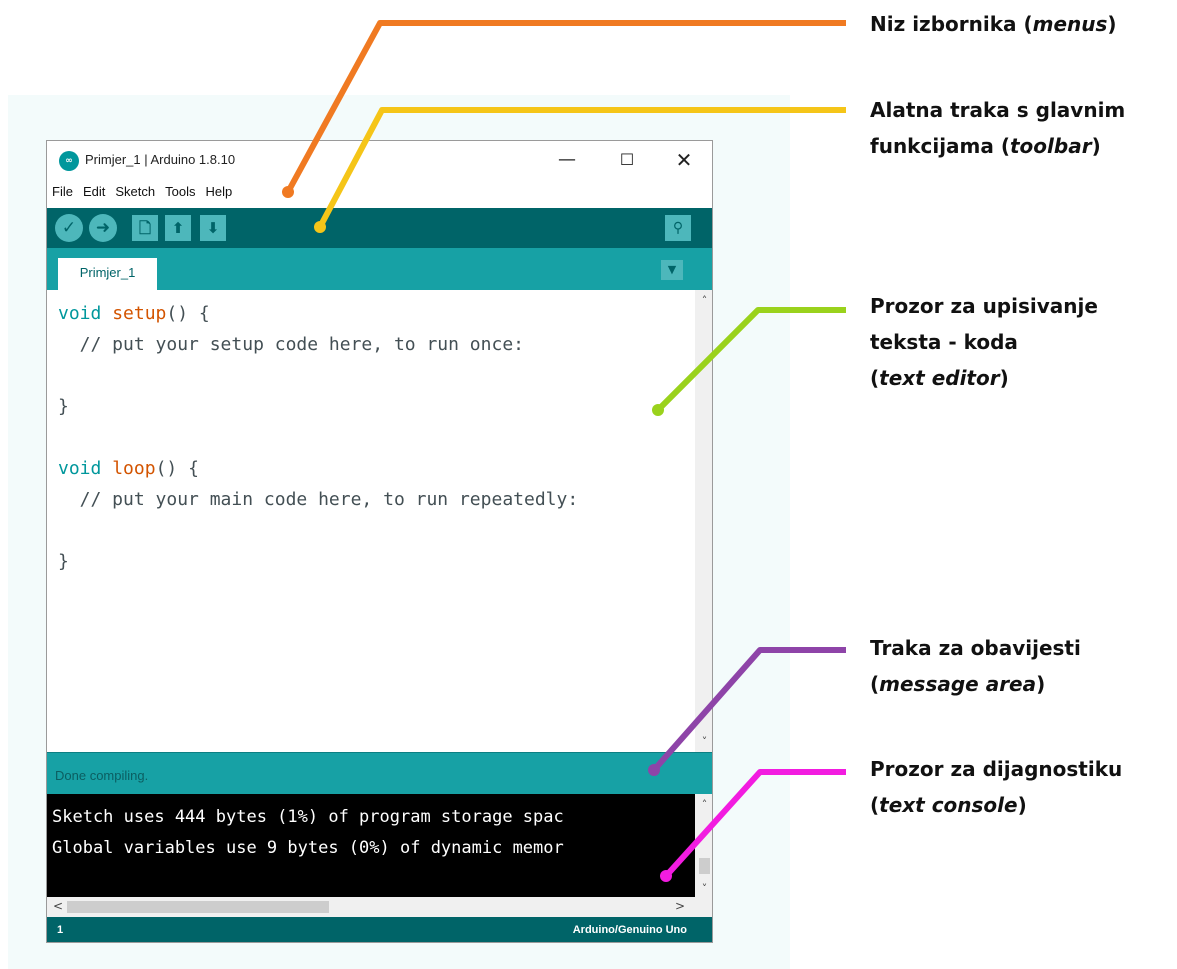 This screenshot has height=969, width=1177. I want to click on tab-bar: Primjer_1 ▼, so click(379, 269).